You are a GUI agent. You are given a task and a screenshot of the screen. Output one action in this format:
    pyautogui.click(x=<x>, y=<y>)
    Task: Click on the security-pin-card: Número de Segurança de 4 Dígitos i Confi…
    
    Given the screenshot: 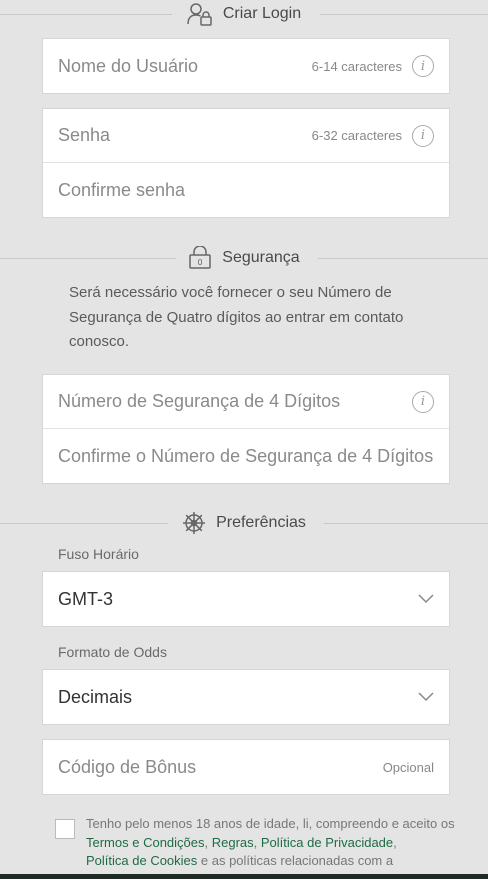 What is the action you would take?
    pyautogui.click(x=246, y=429)
    